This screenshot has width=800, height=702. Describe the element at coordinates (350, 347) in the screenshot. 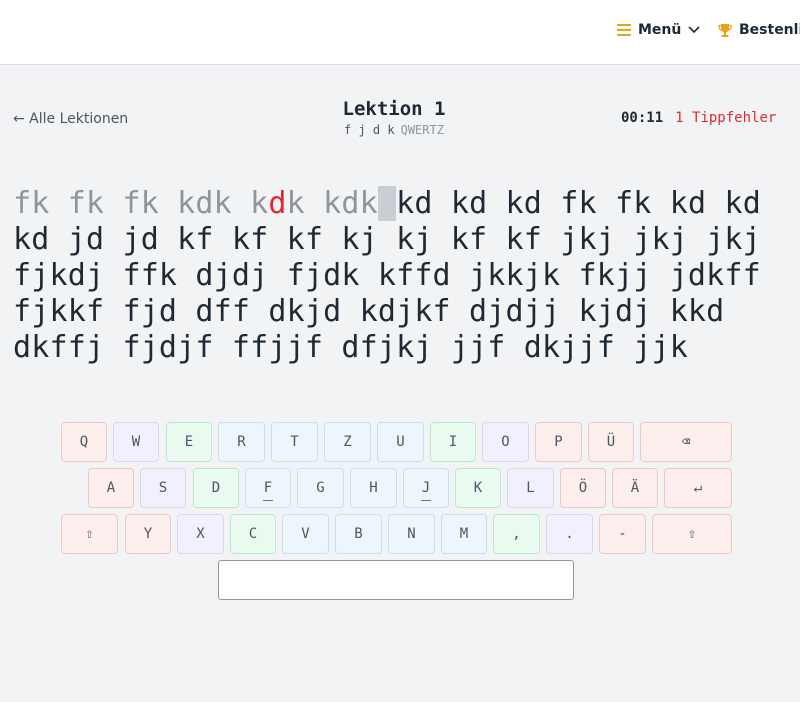

I see `text-line-5: dkffj fjdjf ffjjf dfjkj jjf dkjjf jjk` at that location.